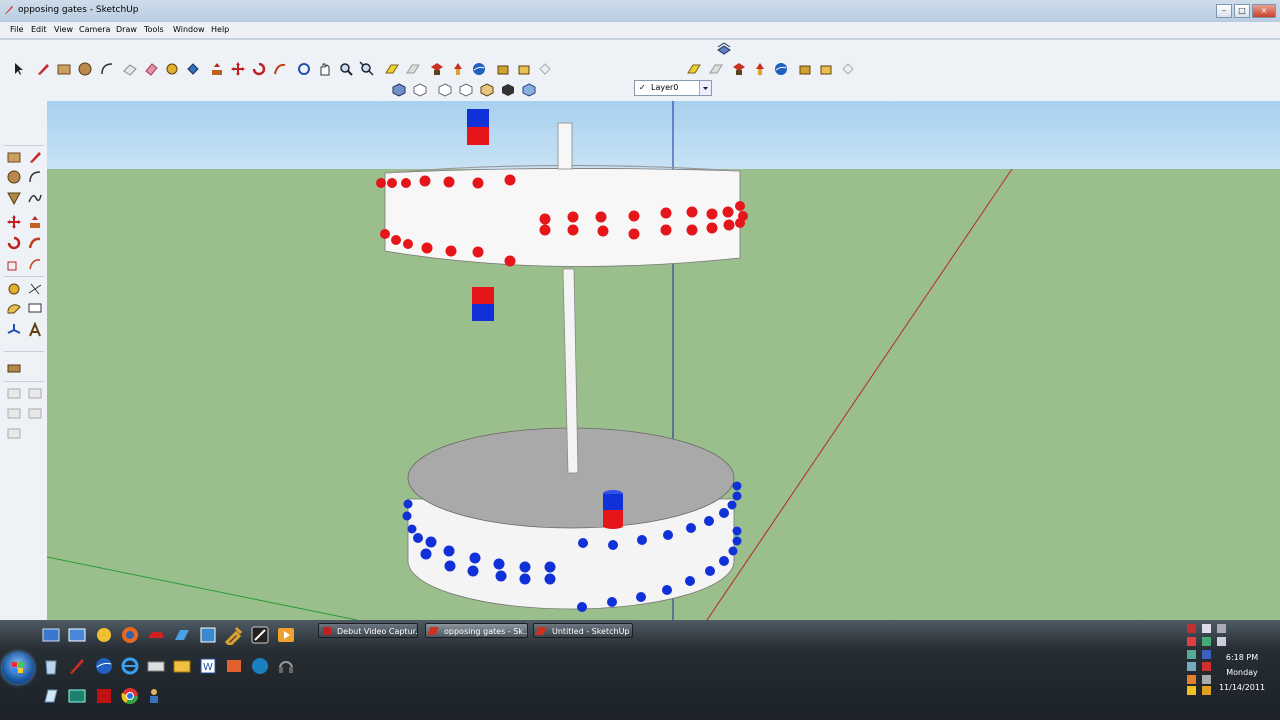  What do you see at coordinates (172, 69) in the screenshot?
I see `tape-measure-icon` at bounding box center [172, 69].